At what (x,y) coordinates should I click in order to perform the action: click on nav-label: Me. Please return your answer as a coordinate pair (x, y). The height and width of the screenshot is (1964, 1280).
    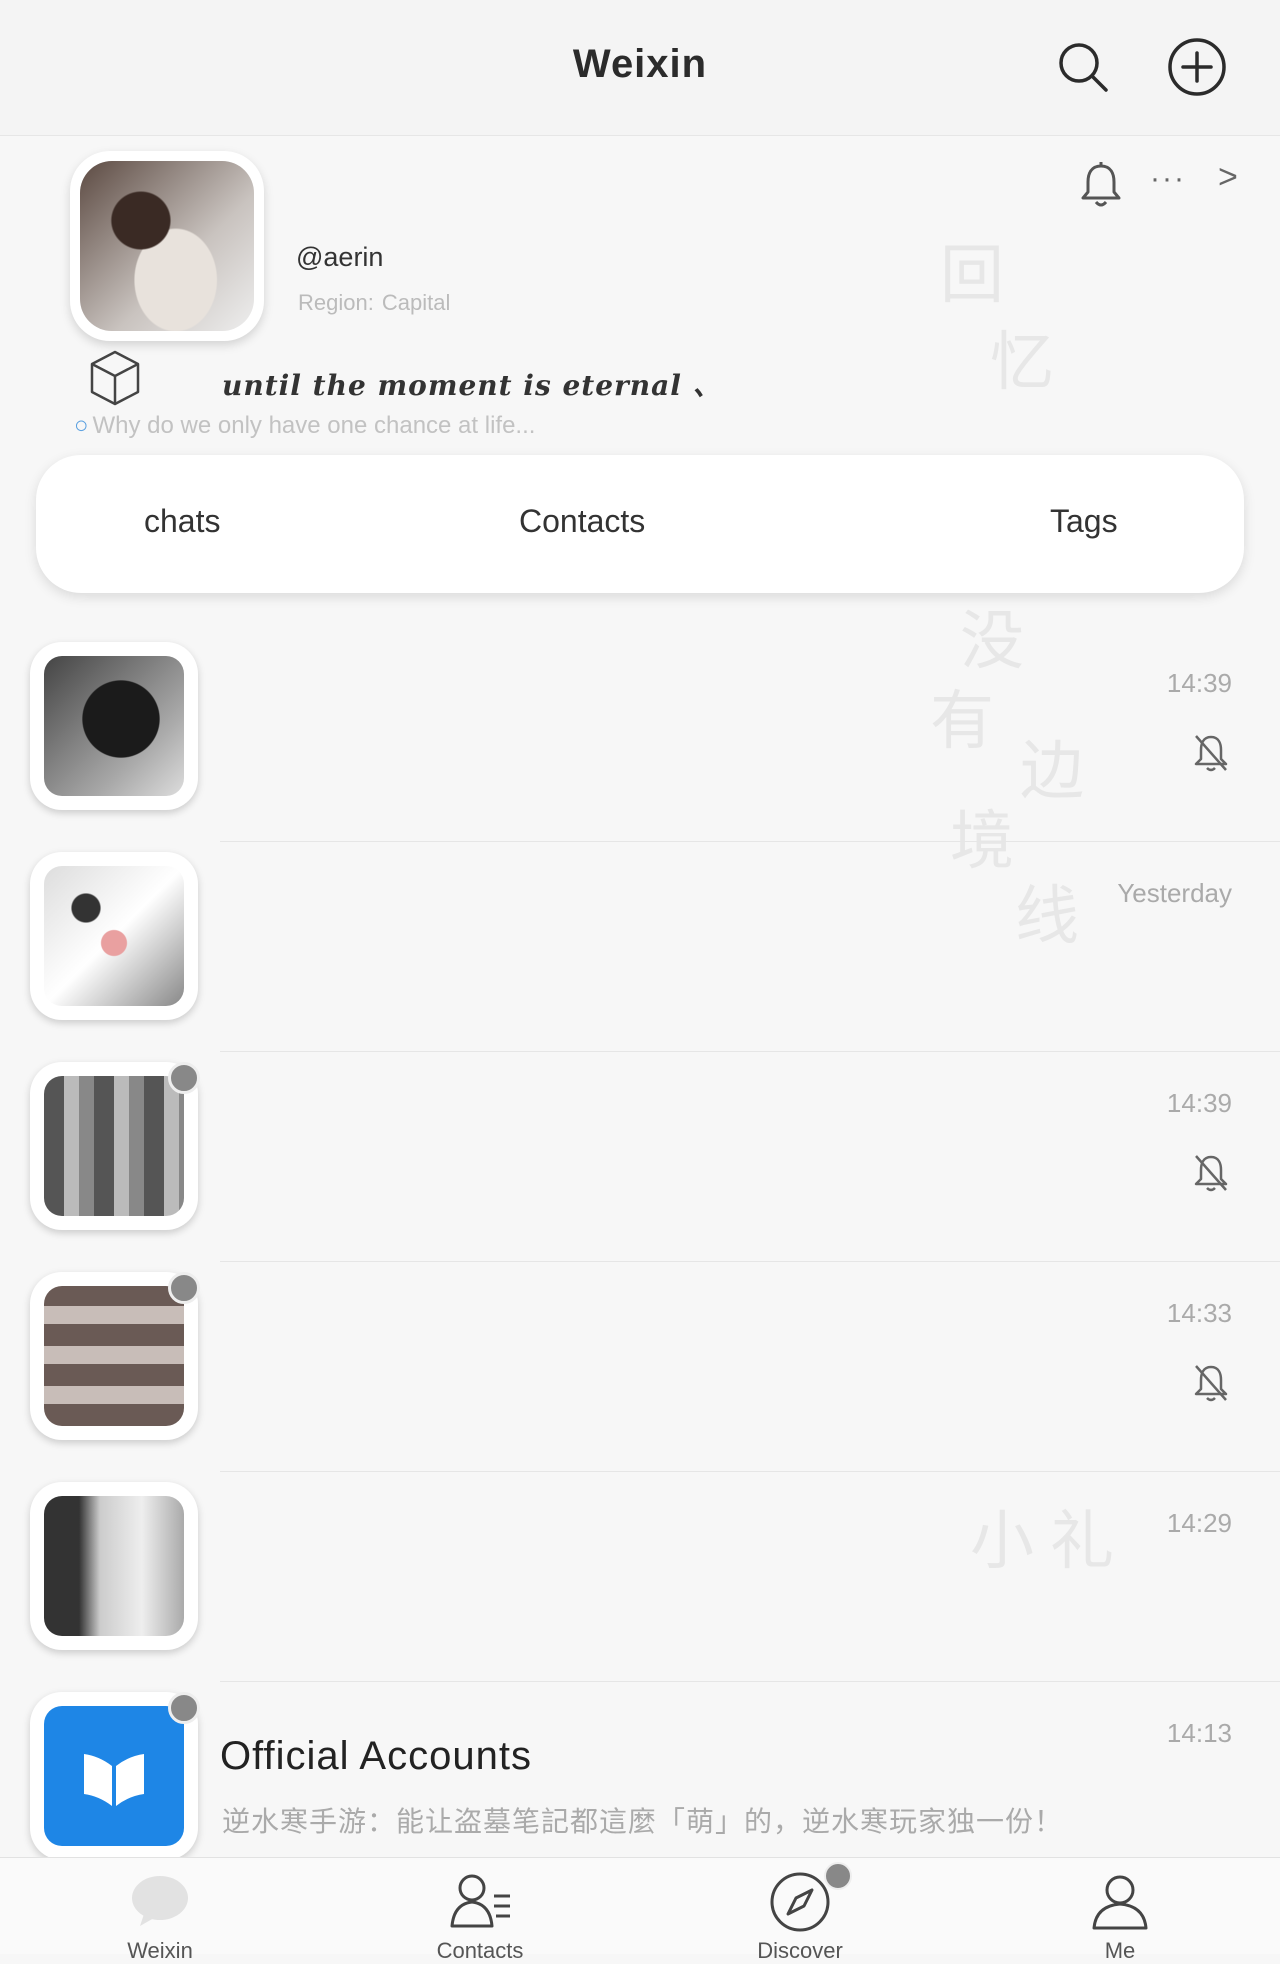
    Looking at the image, I should click on (1120, 1950).